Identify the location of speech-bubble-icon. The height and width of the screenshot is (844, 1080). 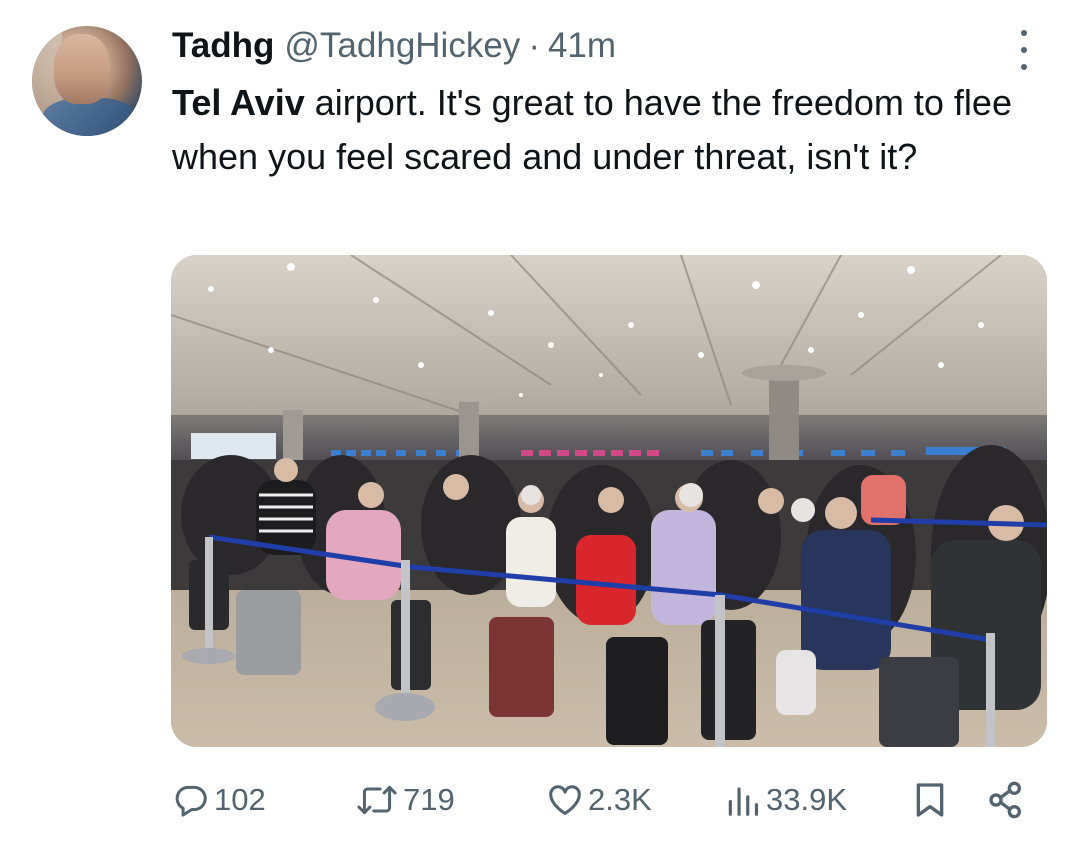
(191, 800).